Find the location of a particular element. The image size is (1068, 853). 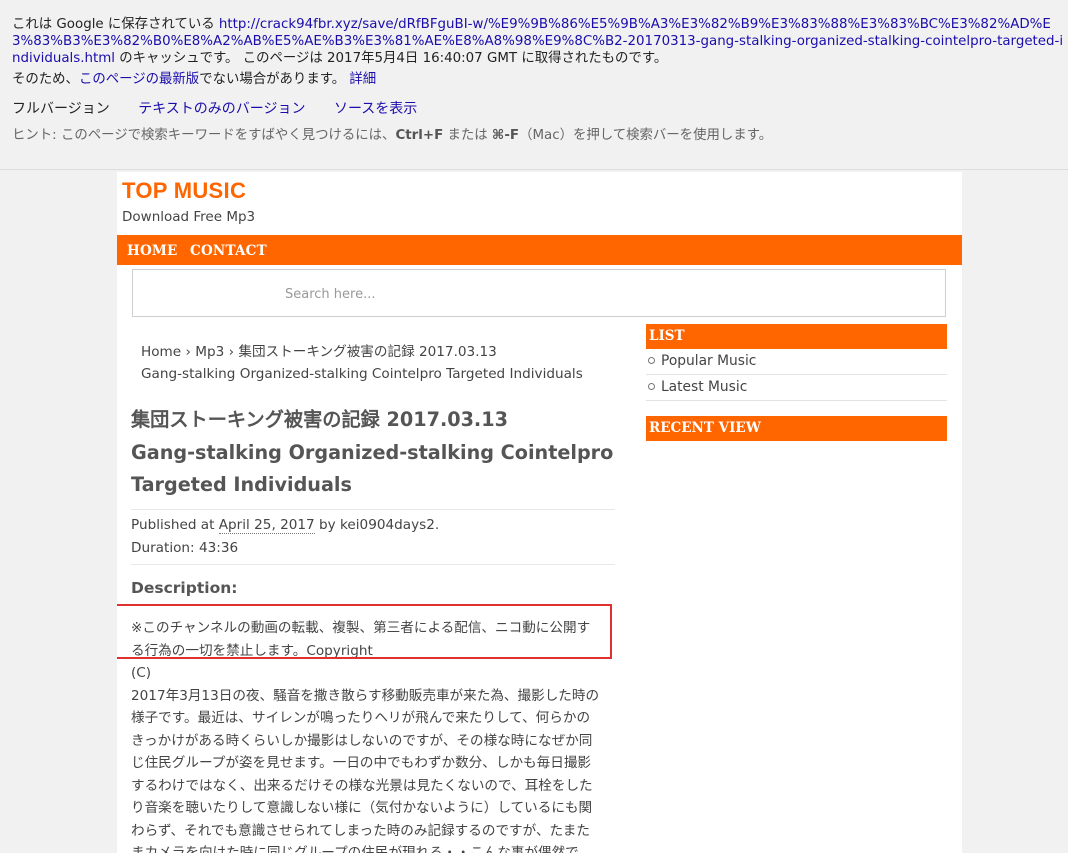

description-line: り音楽を聴いたりして意識しない様に（気付かないように）しているにも関 is located at coordinates (362, 808).